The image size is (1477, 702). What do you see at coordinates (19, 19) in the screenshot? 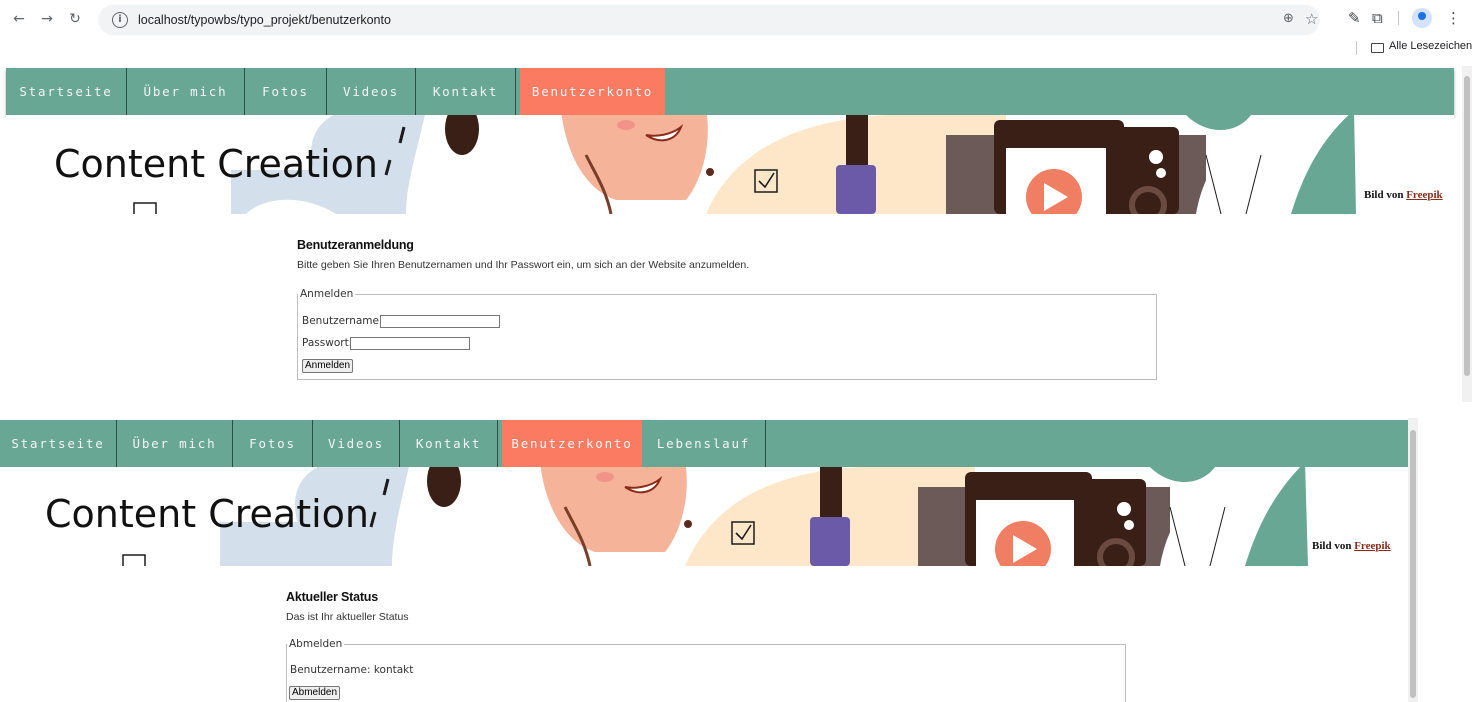
I see `back-arrow-icon: ←` at bounding box center [19, 19].